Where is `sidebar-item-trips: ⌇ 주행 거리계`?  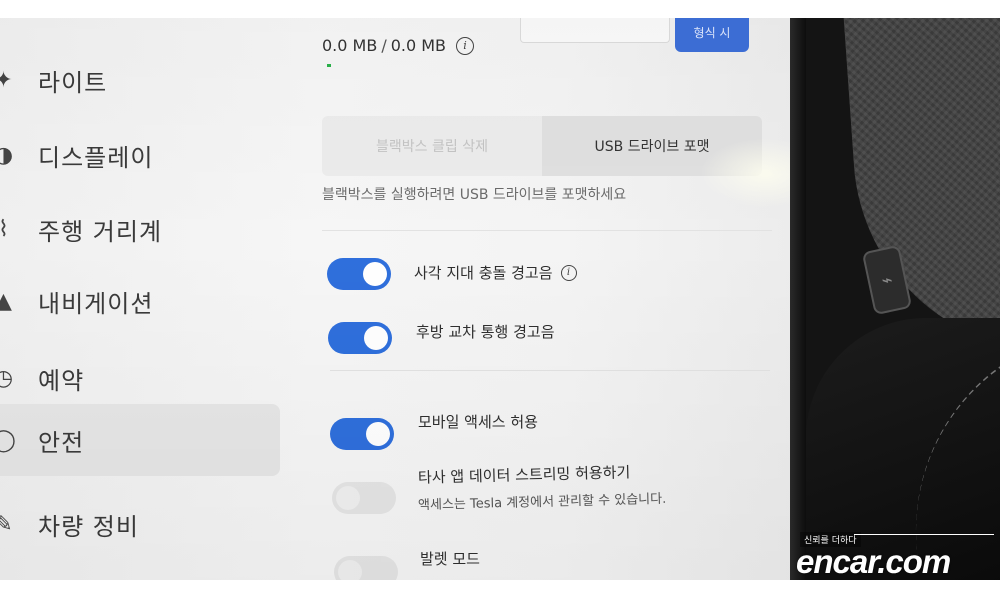
sidebar-item-trips: ⌇ 주행 거리계 is located at coordinates (140, 229).